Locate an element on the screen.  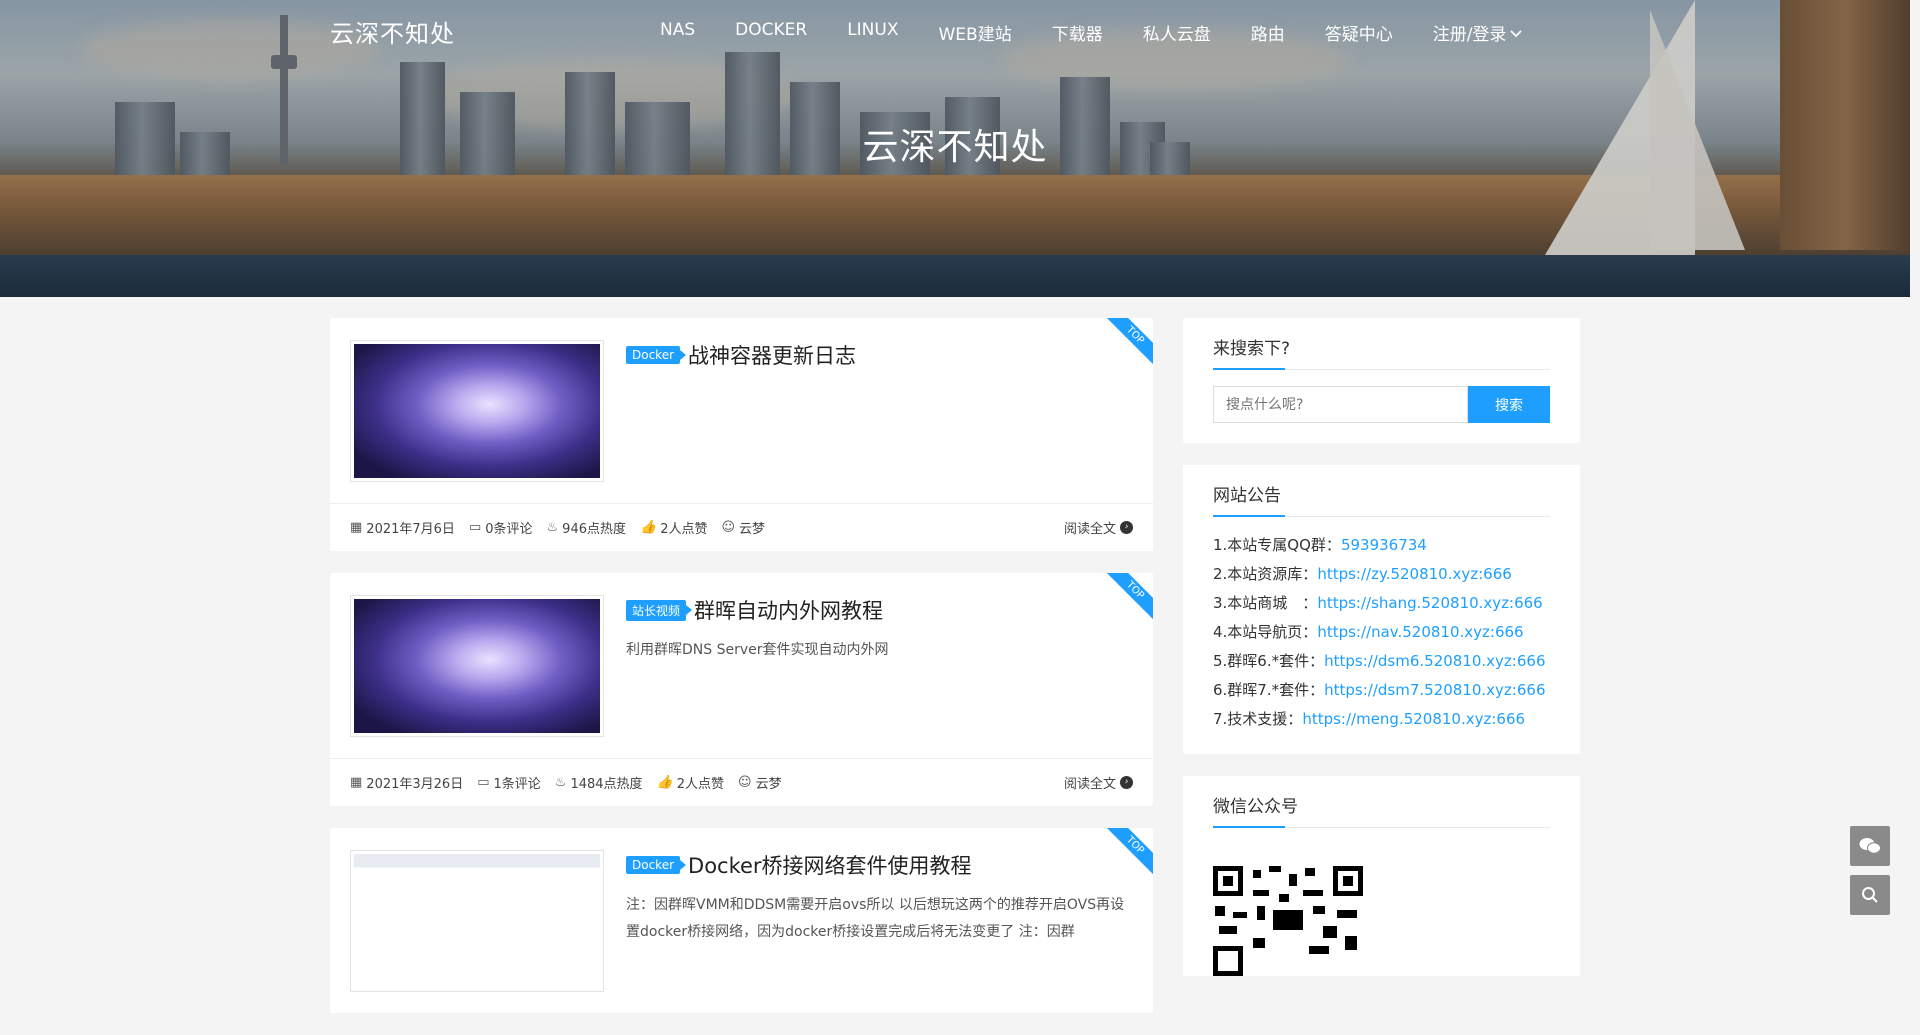
chevron-down-icon is located at coordinates (1516, 33).